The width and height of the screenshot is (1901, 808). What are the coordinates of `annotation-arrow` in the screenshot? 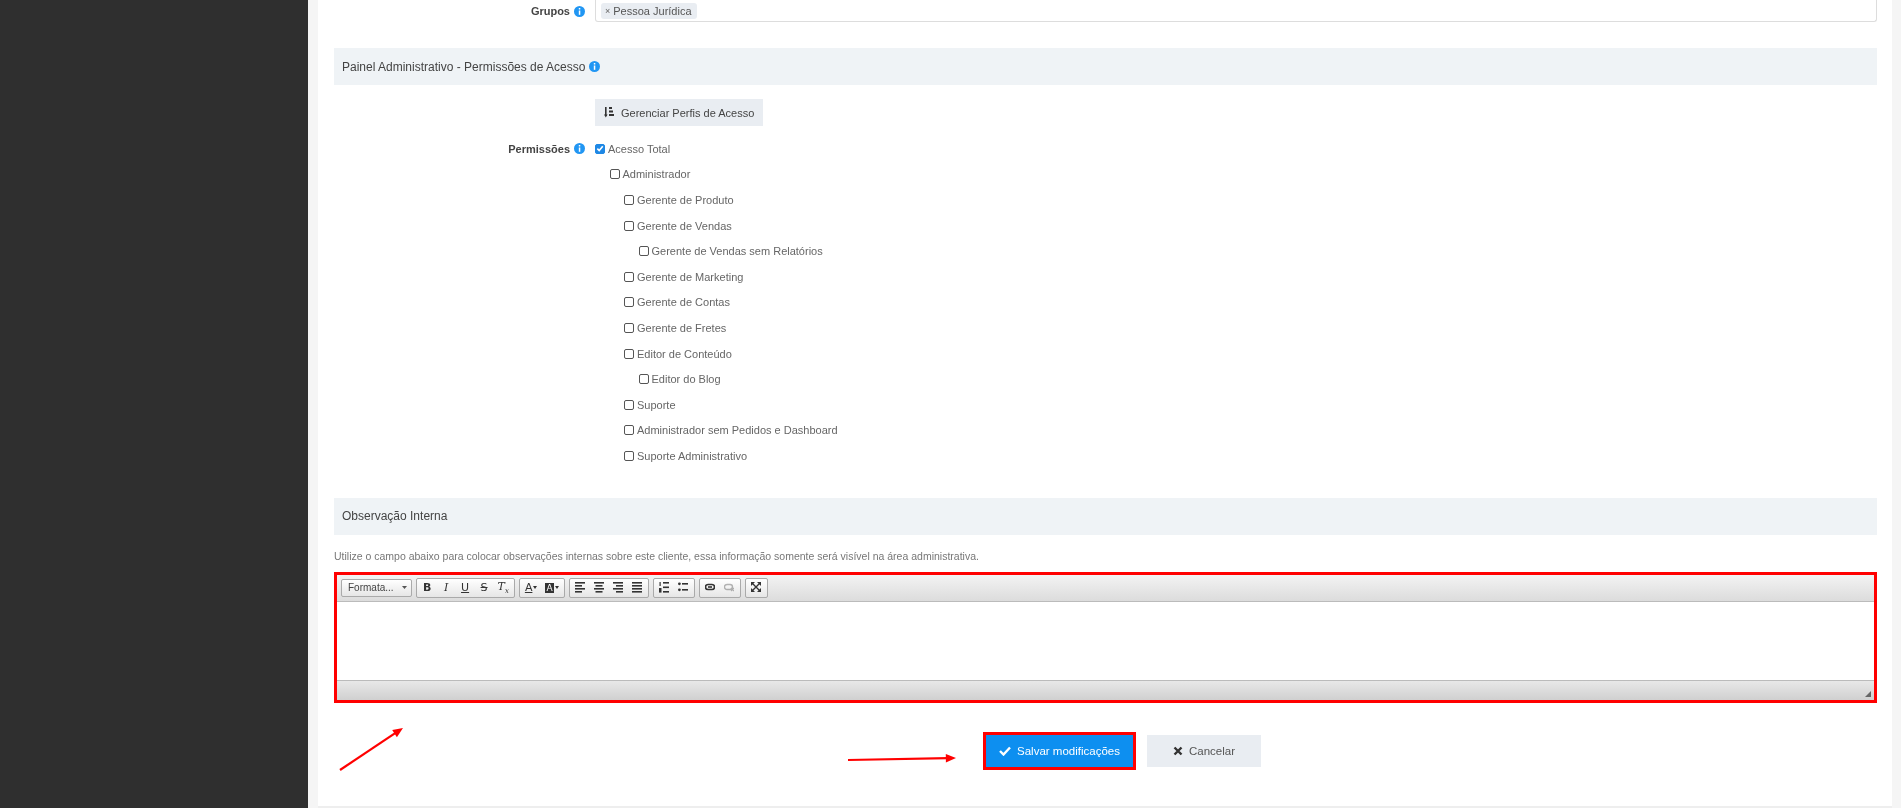 It's located at (371, 749).